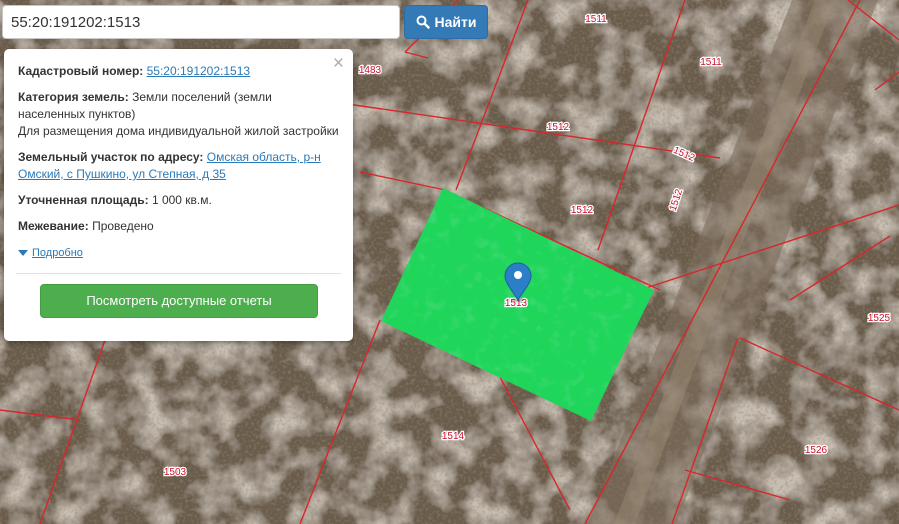 This screenshot has width=899, height=524. What do you see at coordinates (53, 226) in the screenshot?
I see `survey-label: Межевание:` at bounding box center [53, 226].